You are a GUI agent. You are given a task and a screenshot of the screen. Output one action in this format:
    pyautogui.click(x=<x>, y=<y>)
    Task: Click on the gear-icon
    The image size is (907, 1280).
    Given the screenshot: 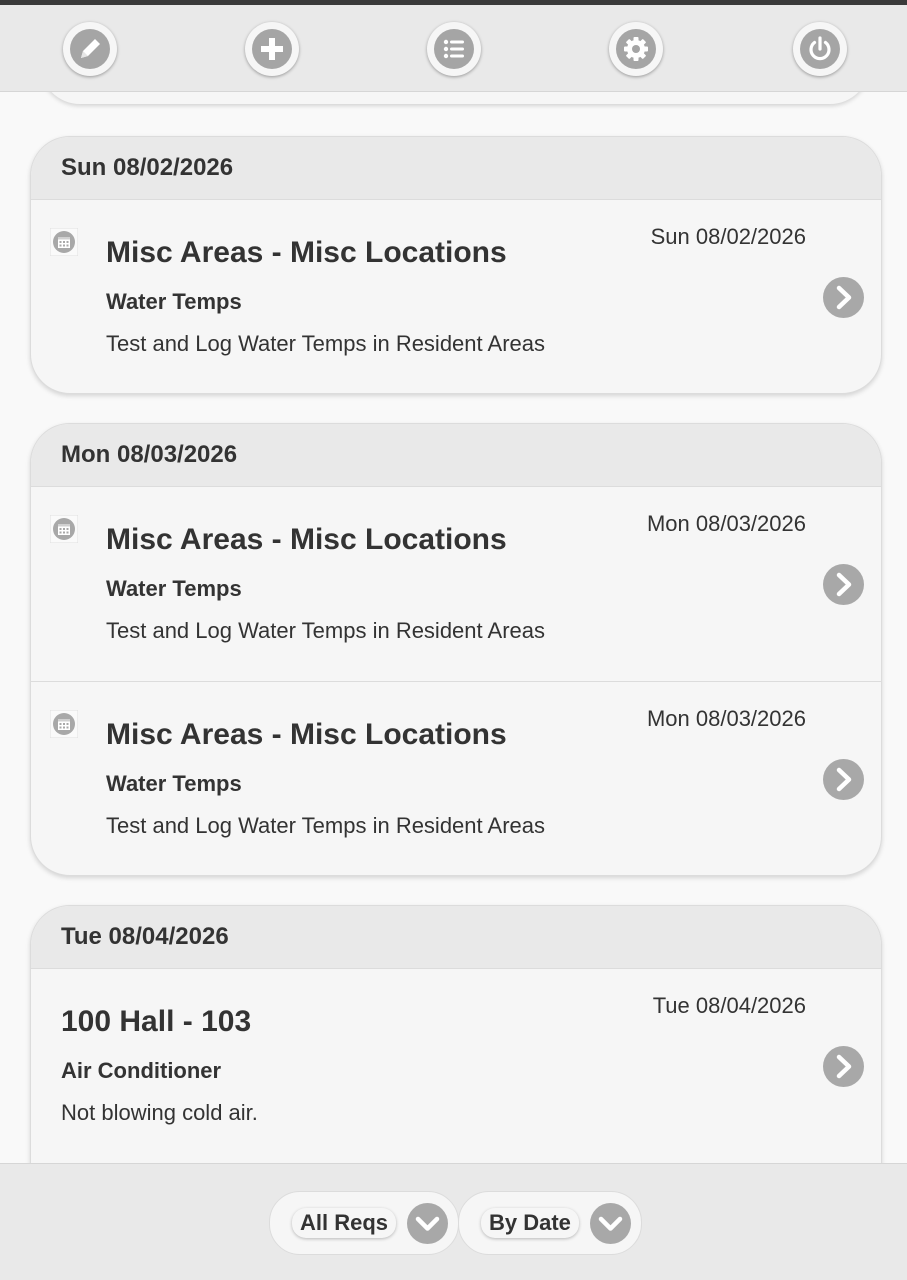 What is the action you would take?
    pyautogui.click(x=636, y=49)
    